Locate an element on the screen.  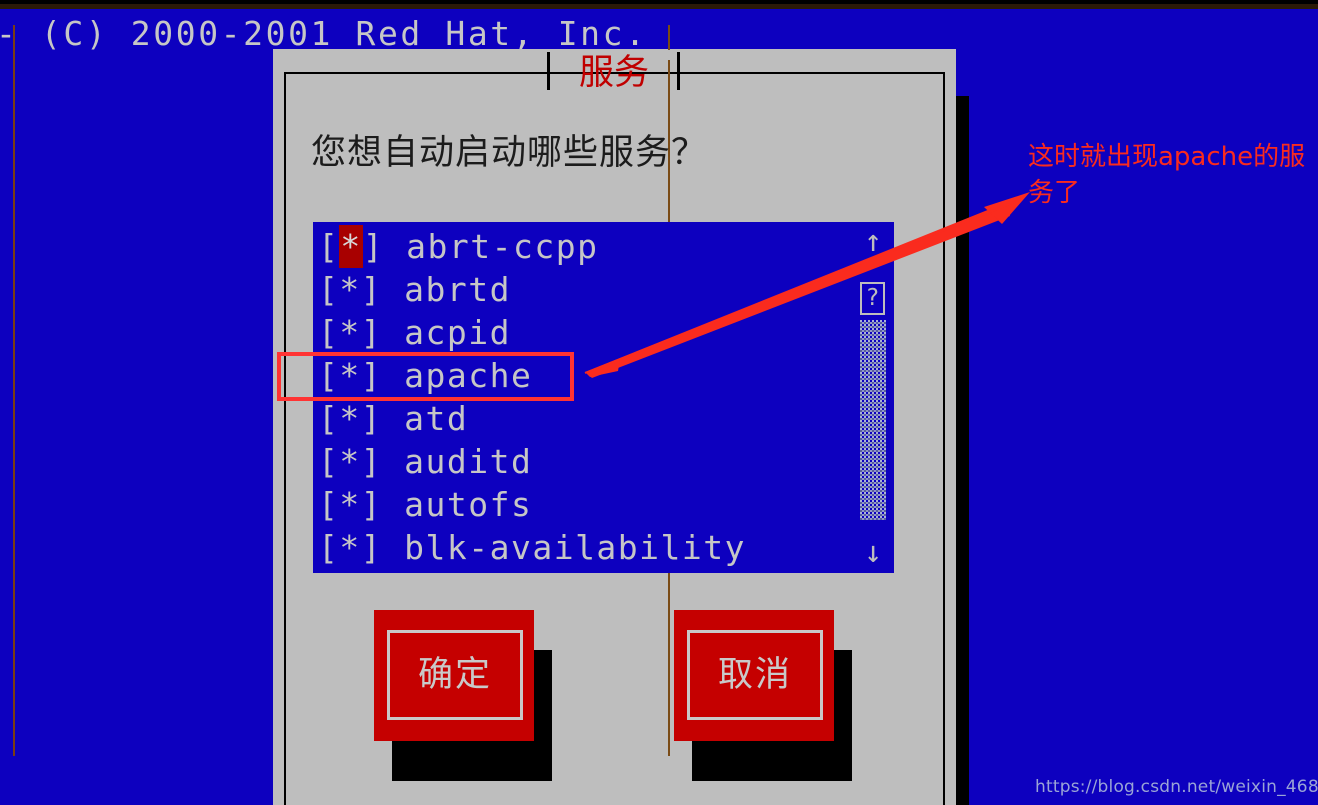
list-item-label: blk-availability is located at coordinates (575, 547).